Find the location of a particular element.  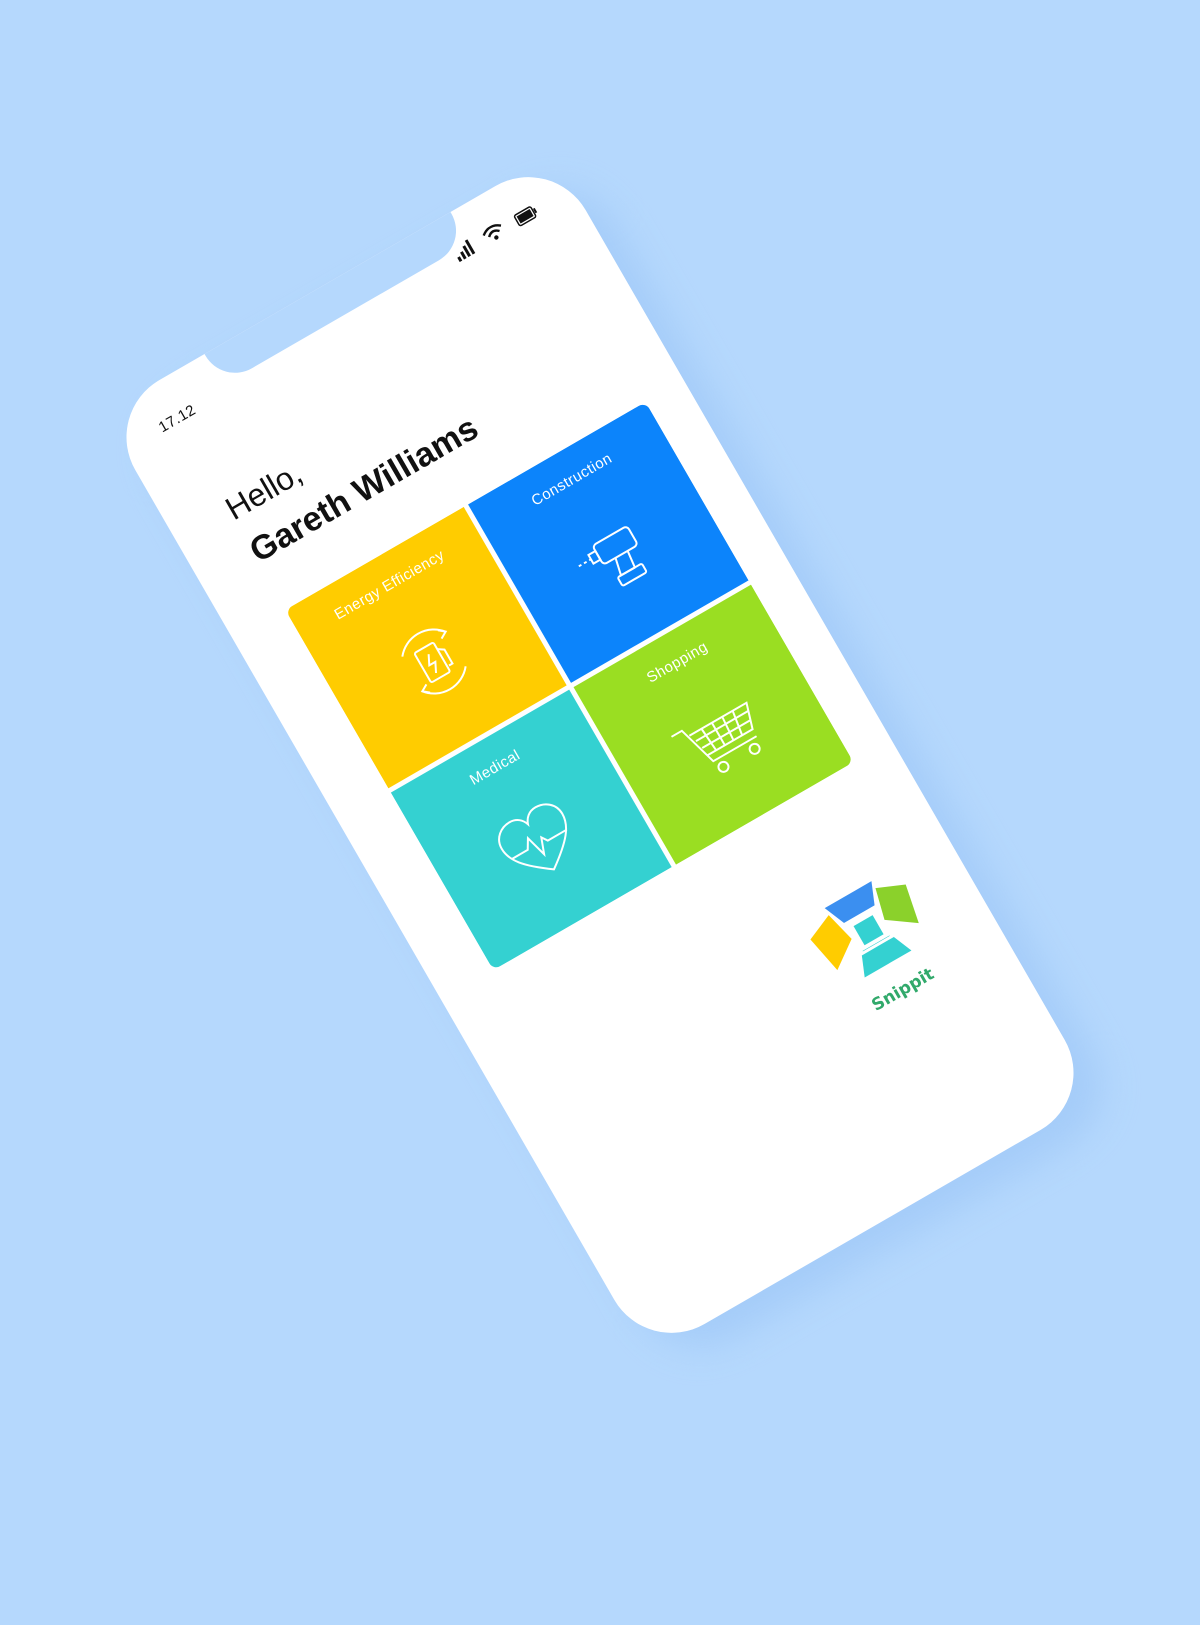

status-icons is located at coordinates (496, 234).